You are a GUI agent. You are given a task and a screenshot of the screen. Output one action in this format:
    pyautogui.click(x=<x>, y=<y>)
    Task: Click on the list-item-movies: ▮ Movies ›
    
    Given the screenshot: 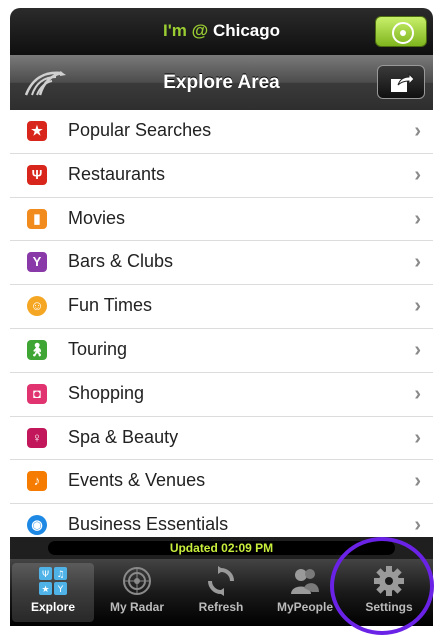 What is the action you would take?
    pyautogui.click(x=221, y=220)
    